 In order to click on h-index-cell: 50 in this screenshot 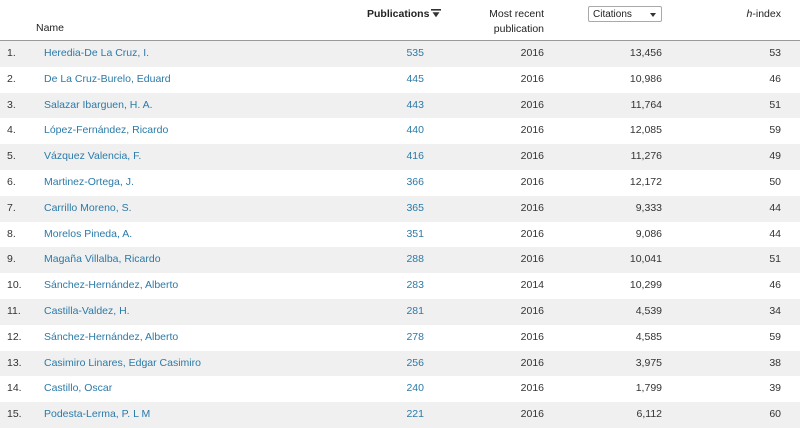, I will do `click(775, 181)`.